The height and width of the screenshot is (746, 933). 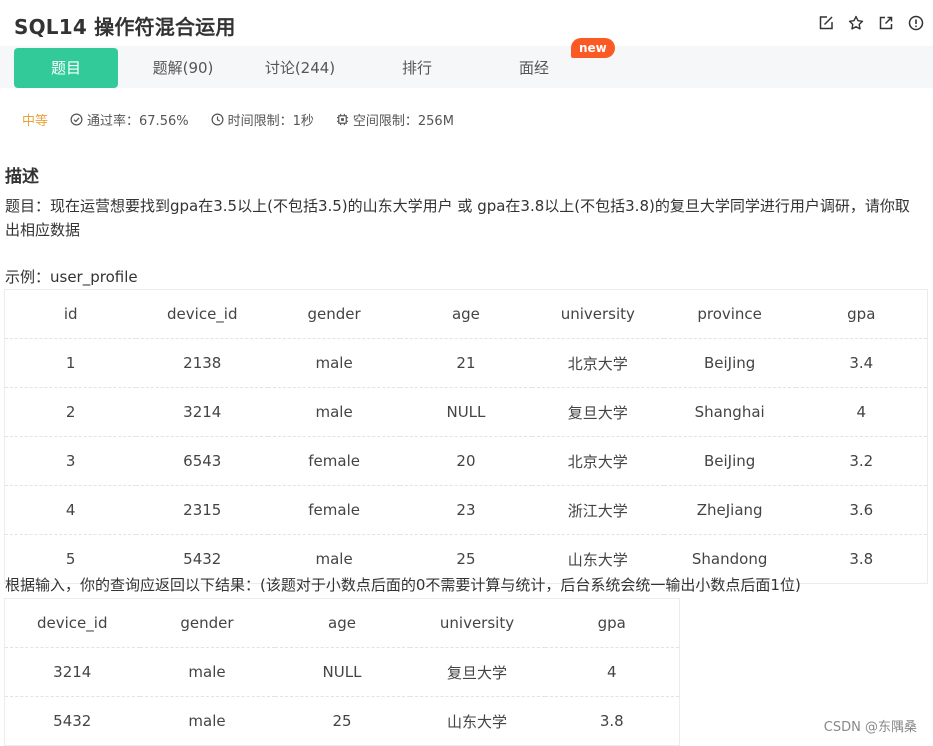 I want to click on problem-meta: 中等 通过率：67.56% 时间限制：1秒 空间限制：256M, so click(x=249, y=119).